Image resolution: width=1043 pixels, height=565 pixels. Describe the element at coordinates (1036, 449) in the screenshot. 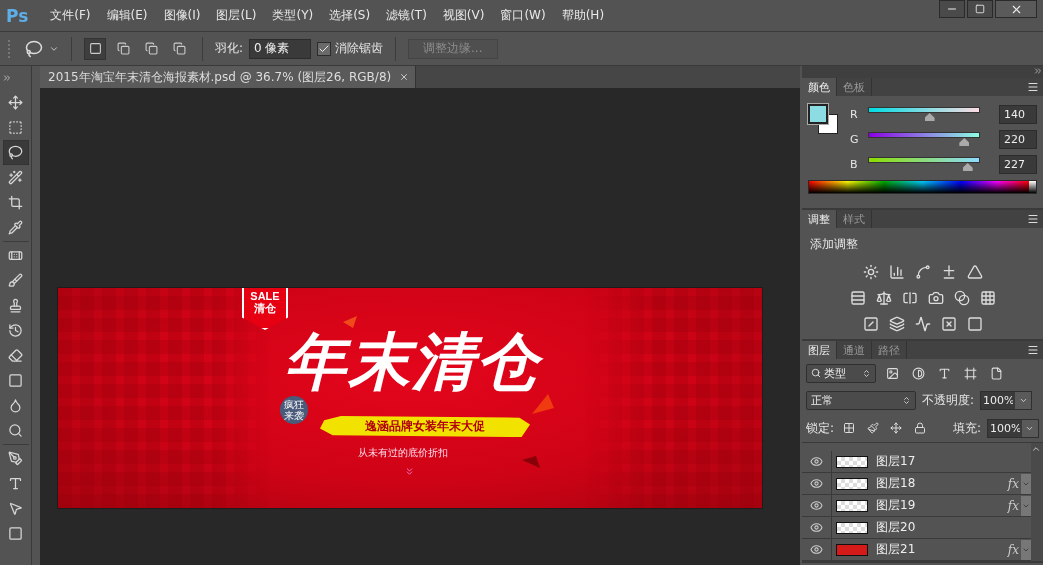

I see `scroll-up-icon` at that location.